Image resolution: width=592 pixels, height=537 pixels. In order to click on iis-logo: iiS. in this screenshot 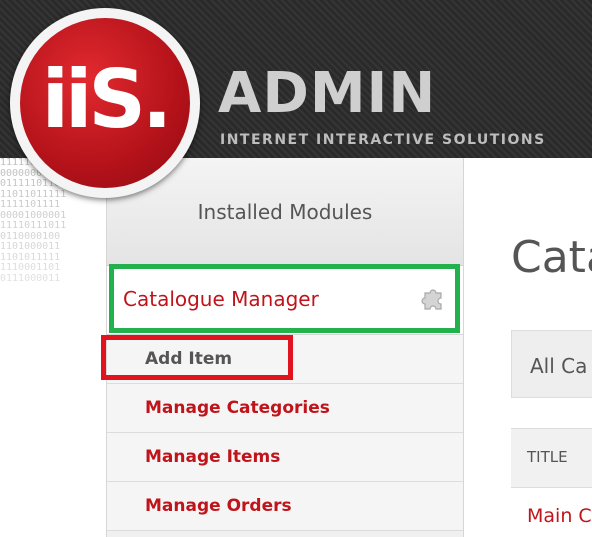, I will do `click(105, 103)`.